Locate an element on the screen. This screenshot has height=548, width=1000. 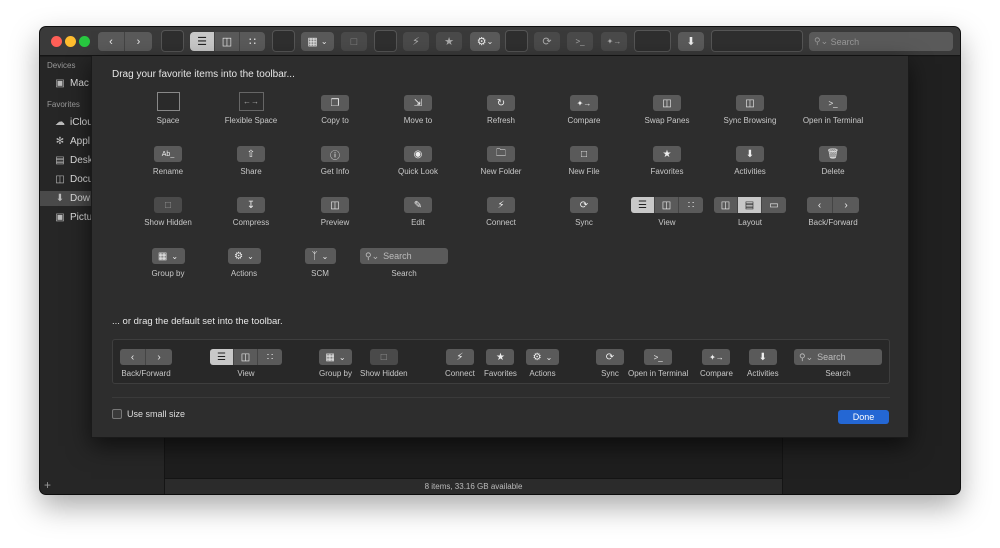
toolbar-activities-button: ⬇ is located at coordinates (691, 41).